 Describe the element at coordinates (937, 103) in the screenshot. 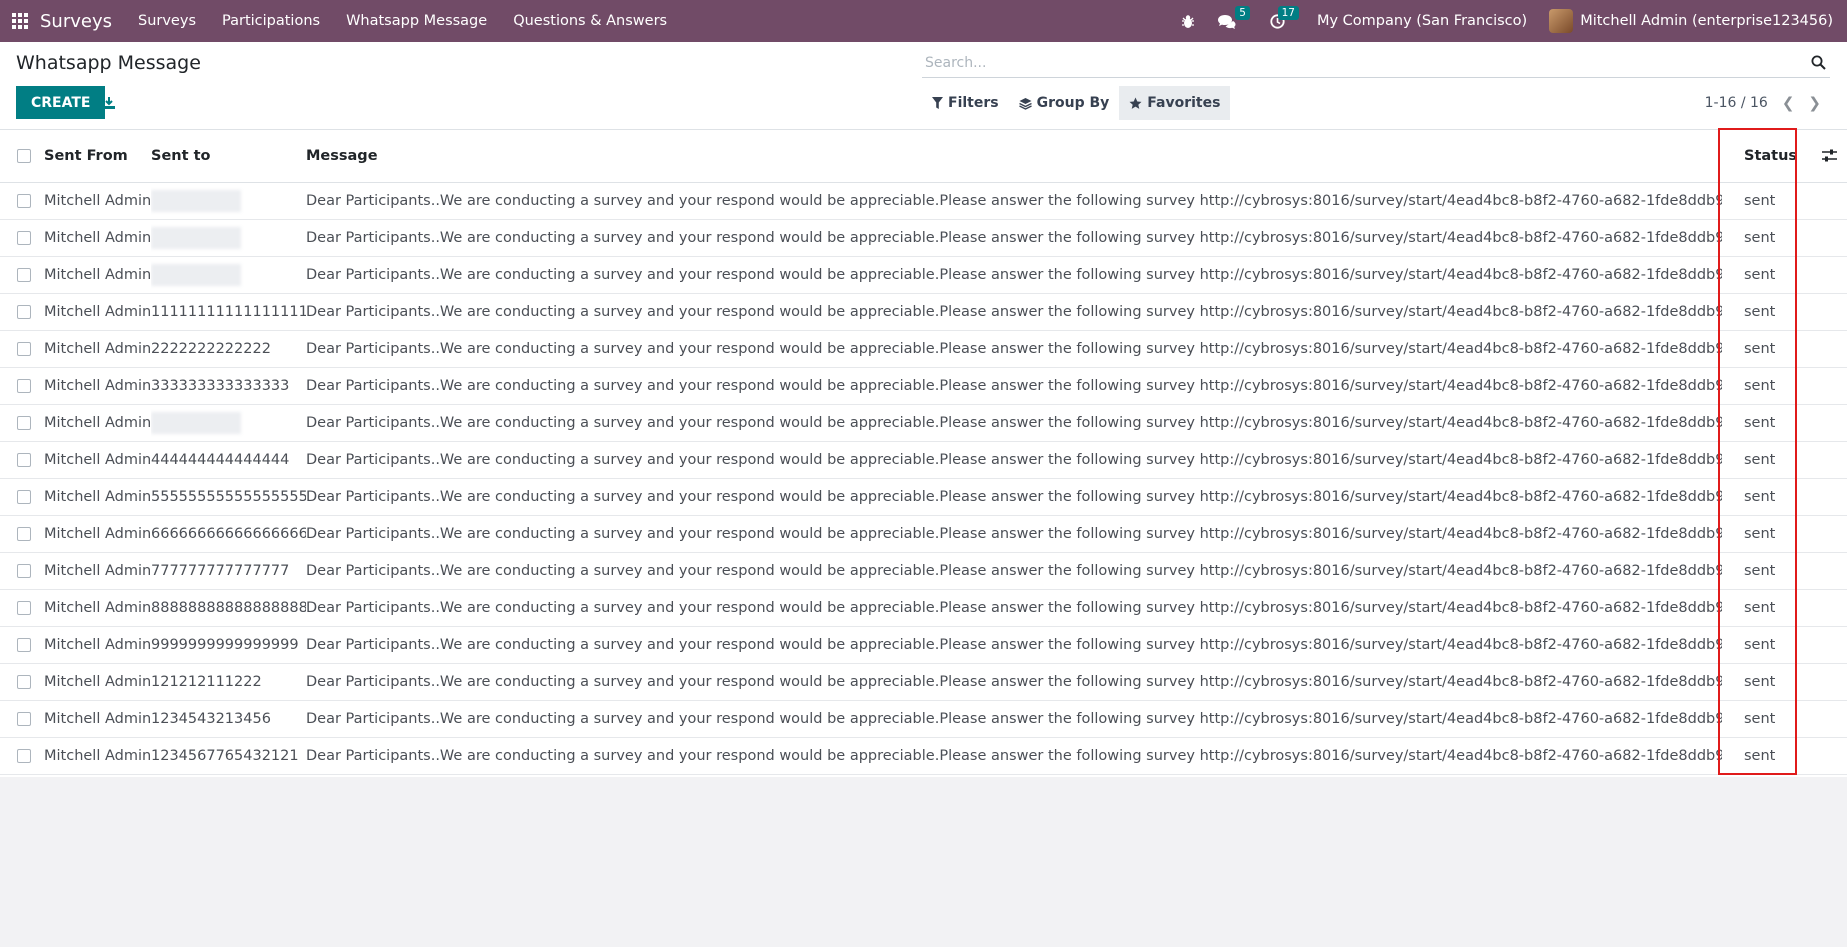

I see `filter-icon` at that location.